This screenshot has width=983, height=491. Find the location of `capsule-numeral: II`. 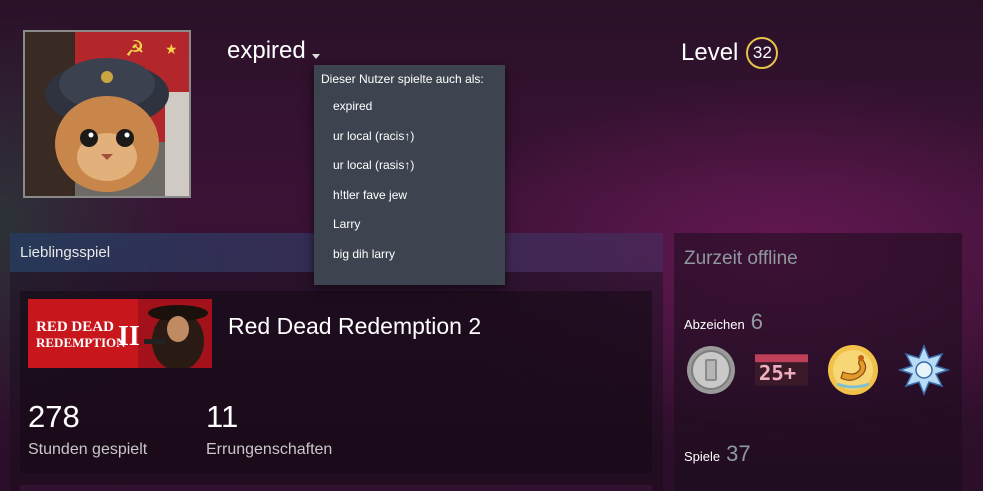

capsule-numeral: II is located at coordinates (129, 336).